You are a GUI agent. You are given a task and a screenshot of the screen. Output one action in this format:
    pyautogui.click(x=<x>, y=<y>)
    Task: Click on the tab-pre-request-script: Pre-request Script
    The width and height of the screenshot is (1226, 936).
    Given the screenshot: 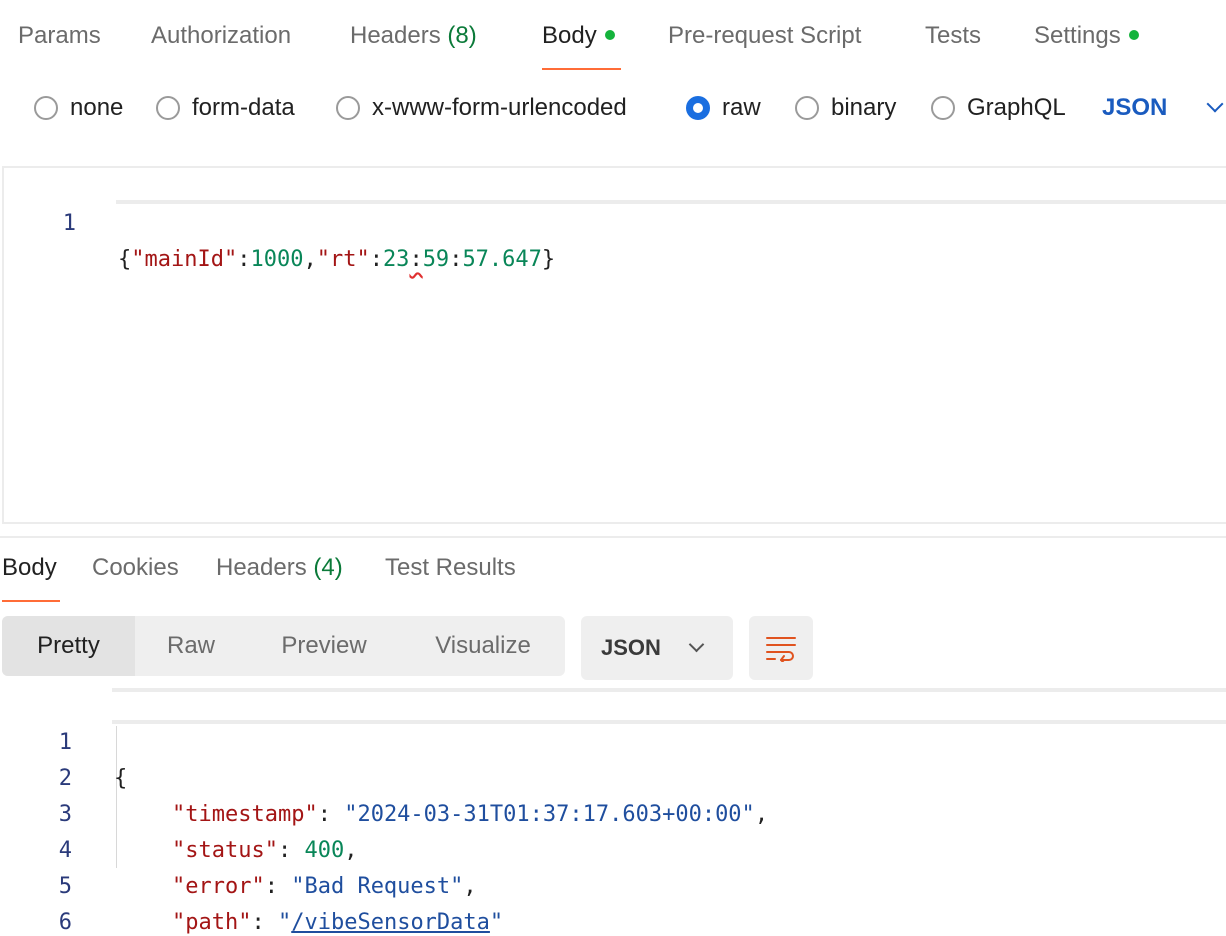 What is the action you would take?
    pyautogui.click(x=764, y=46)
    